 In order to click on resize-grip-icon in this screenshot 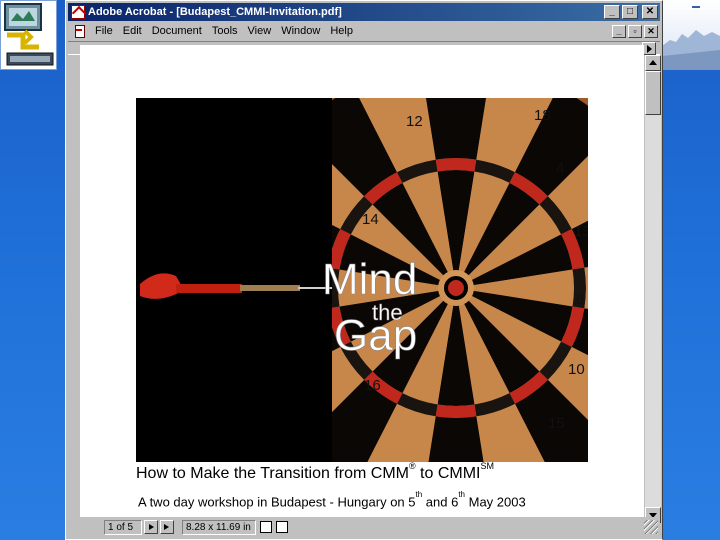, I will do `click(651, 527)`.